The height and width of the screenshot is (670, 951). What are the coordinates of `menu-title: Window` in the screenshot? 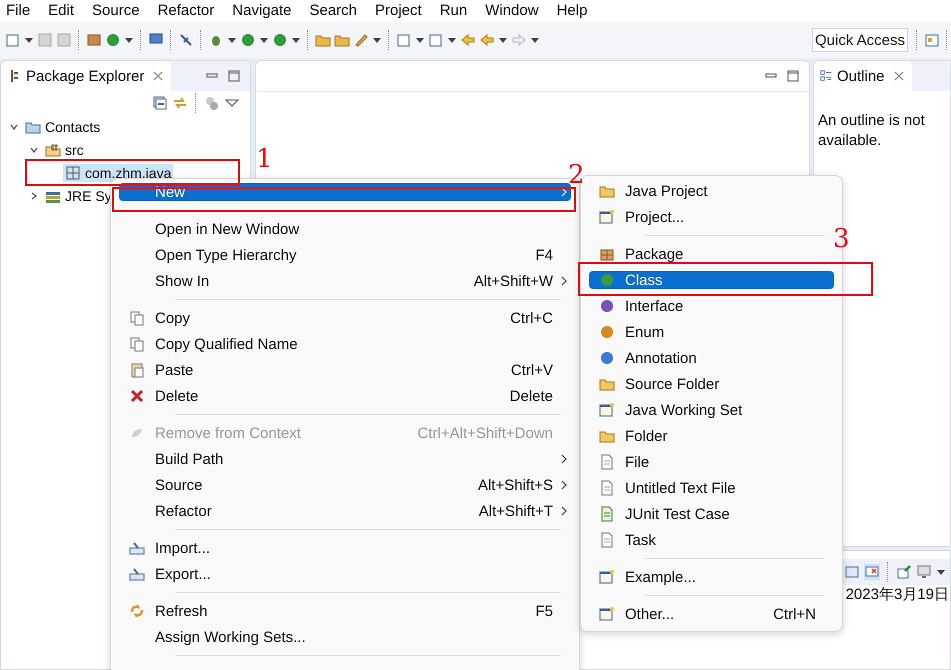 It's located at (512, 11).